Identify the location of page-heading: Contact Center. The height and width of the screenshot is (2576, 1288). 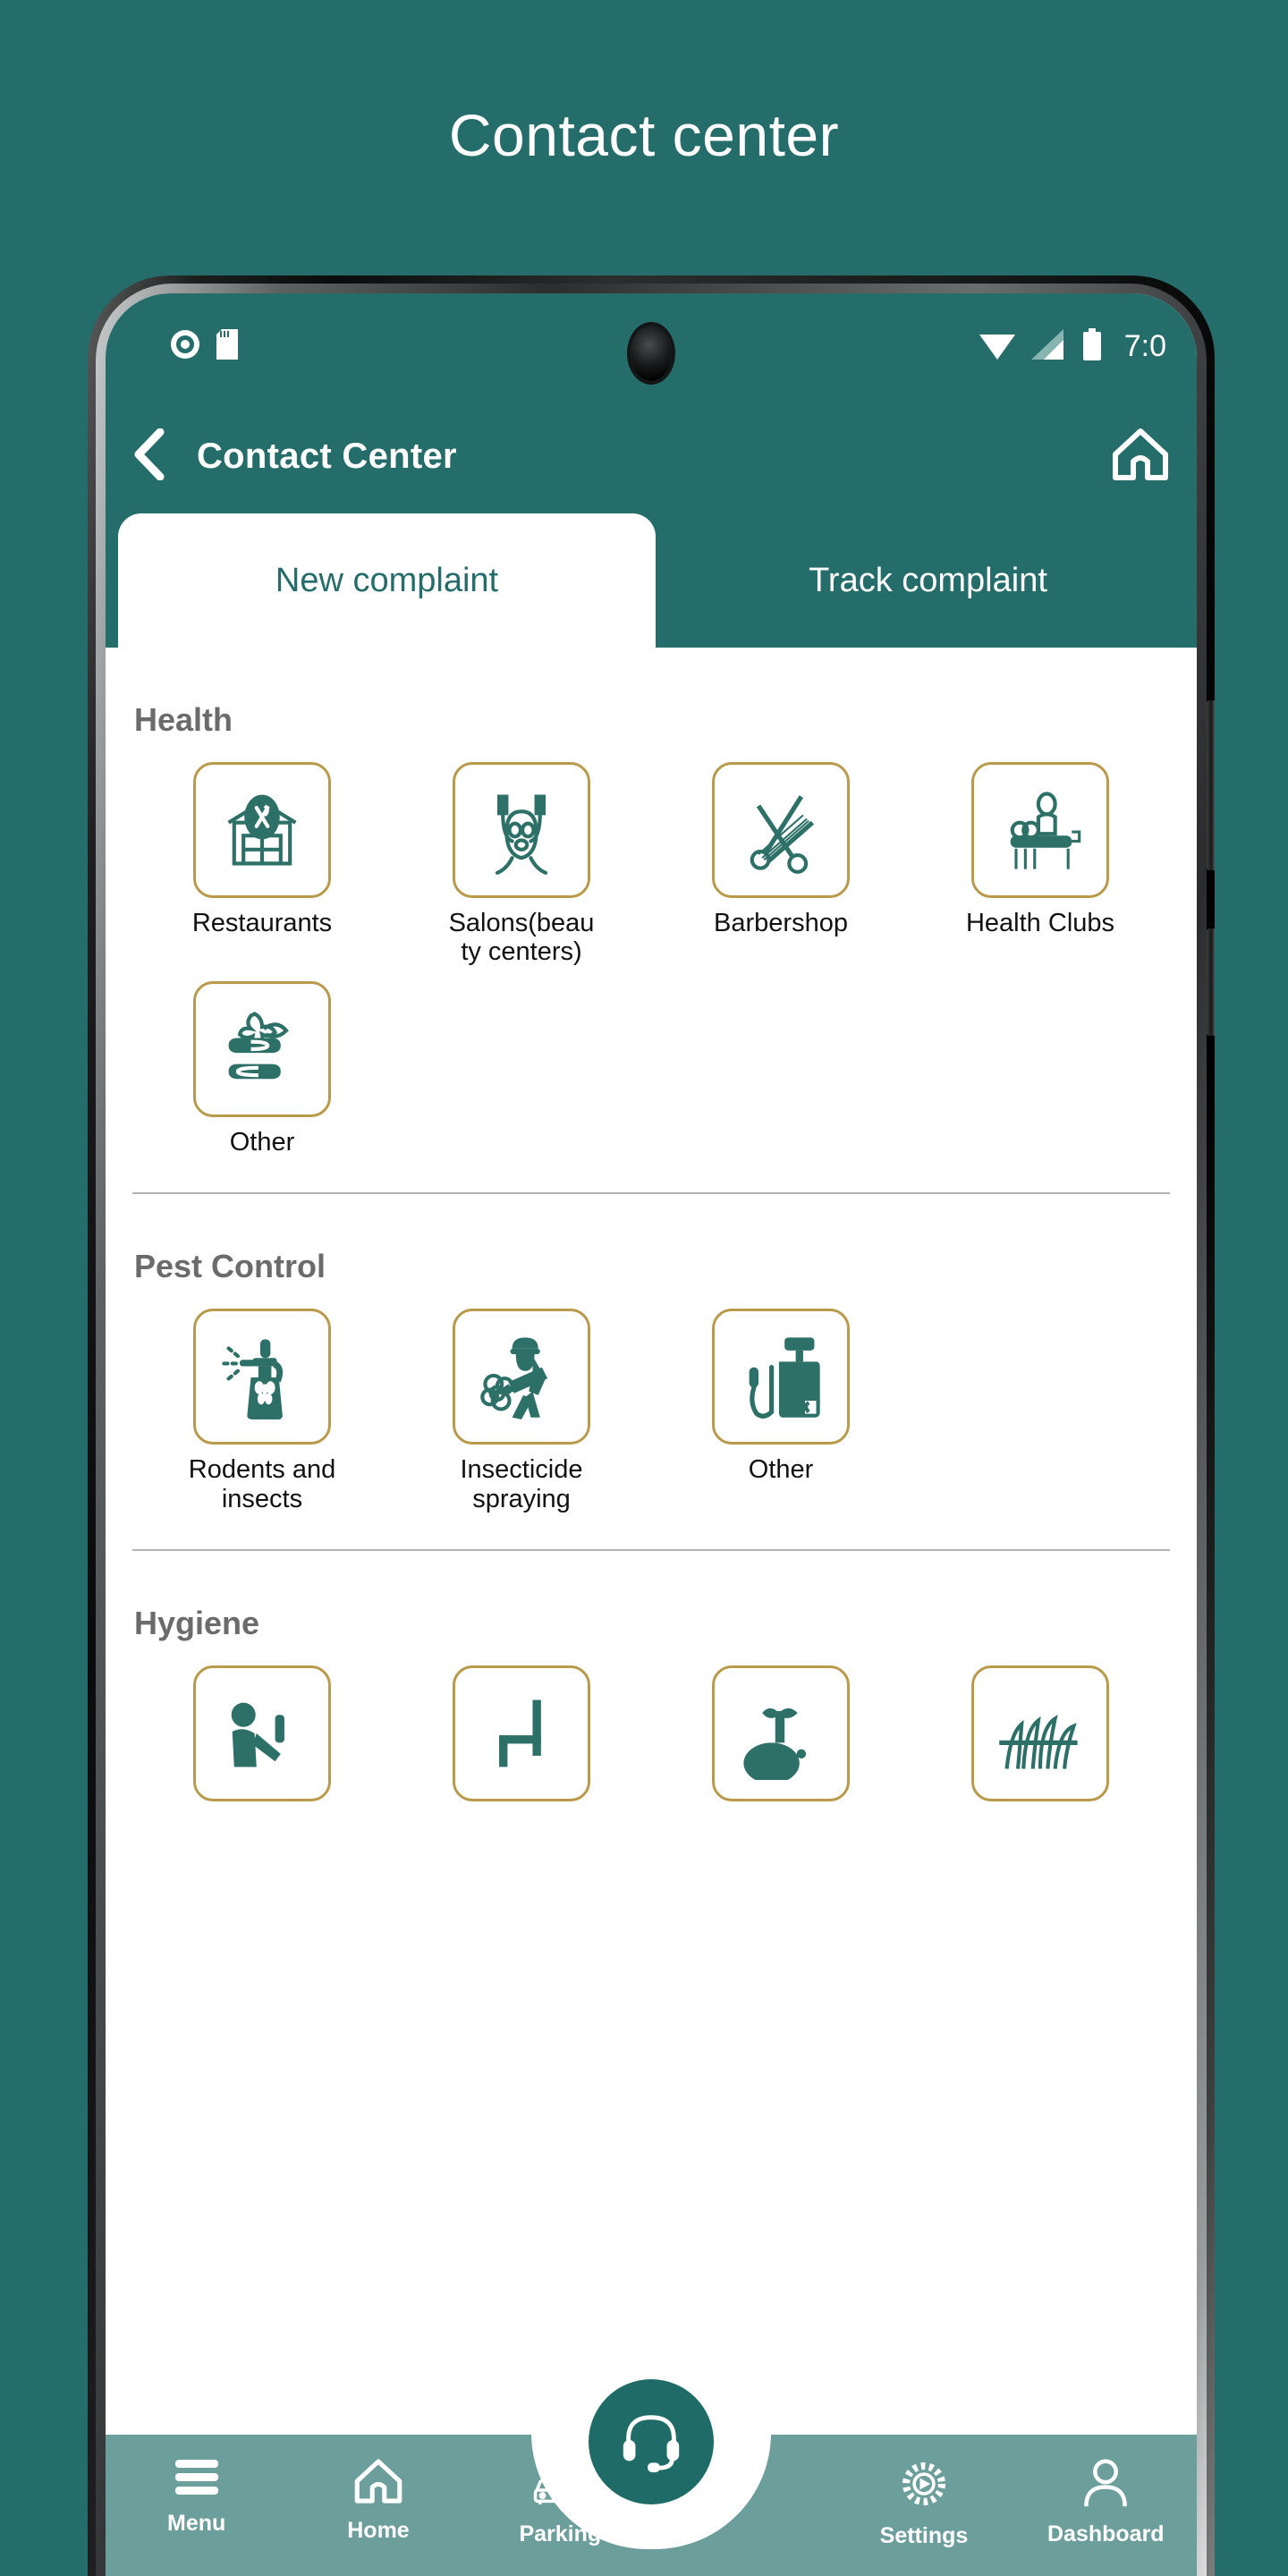
(327, 456).